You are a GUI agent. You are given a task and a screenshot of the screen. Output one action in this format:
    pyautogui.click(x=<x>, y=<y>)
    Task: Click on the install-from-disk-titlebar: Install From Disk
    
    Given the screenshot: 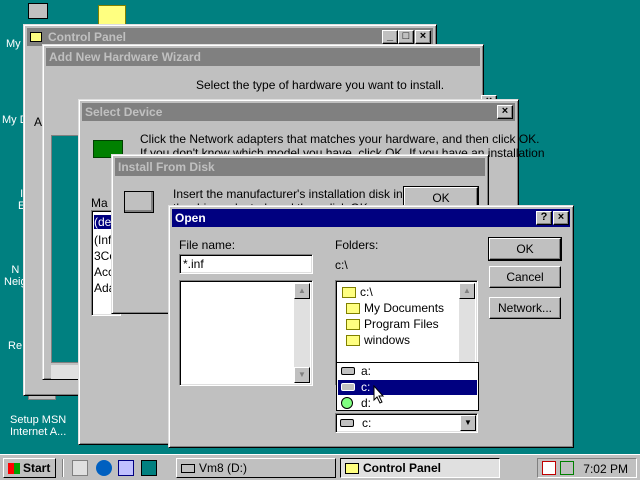 What is the action you would take?
    pyautogui.click(x=300, y=167)
    